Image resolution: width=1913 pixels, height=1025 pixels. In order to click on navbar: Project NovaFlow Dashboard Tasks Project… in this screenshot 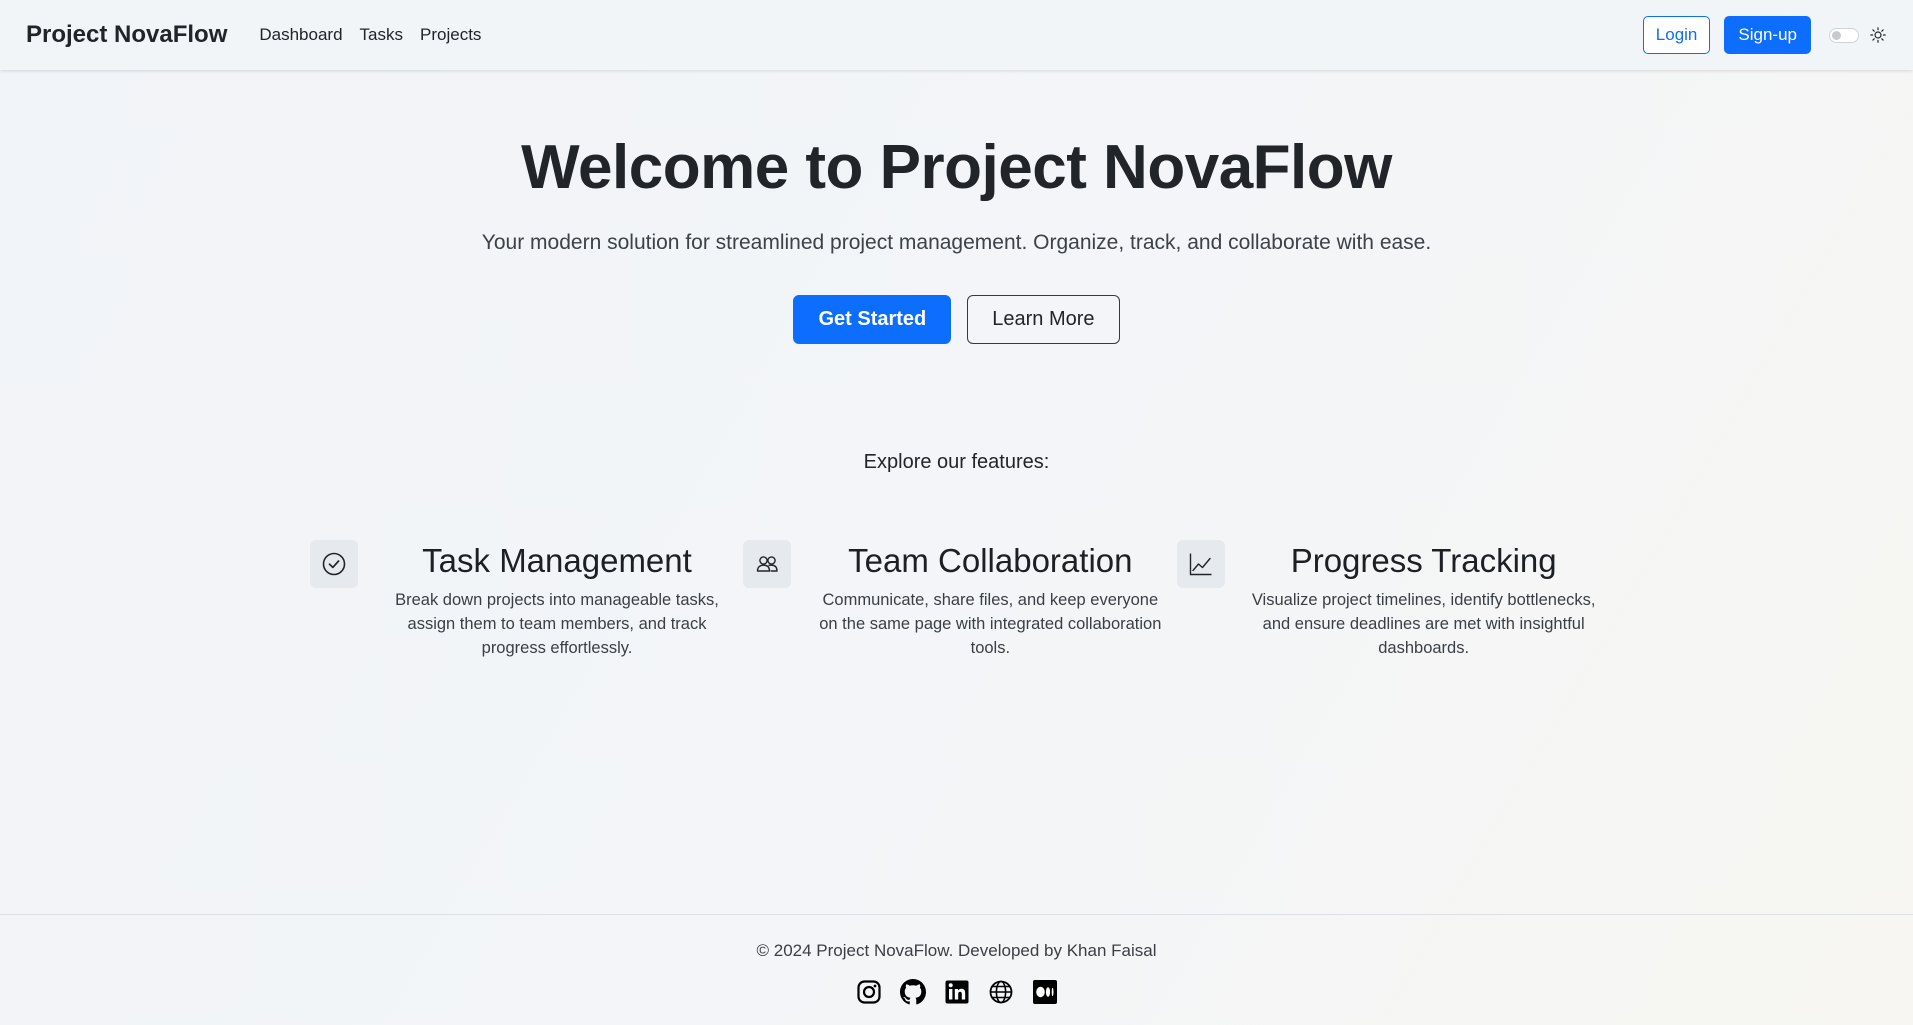, I will do `click(956, 35)`.